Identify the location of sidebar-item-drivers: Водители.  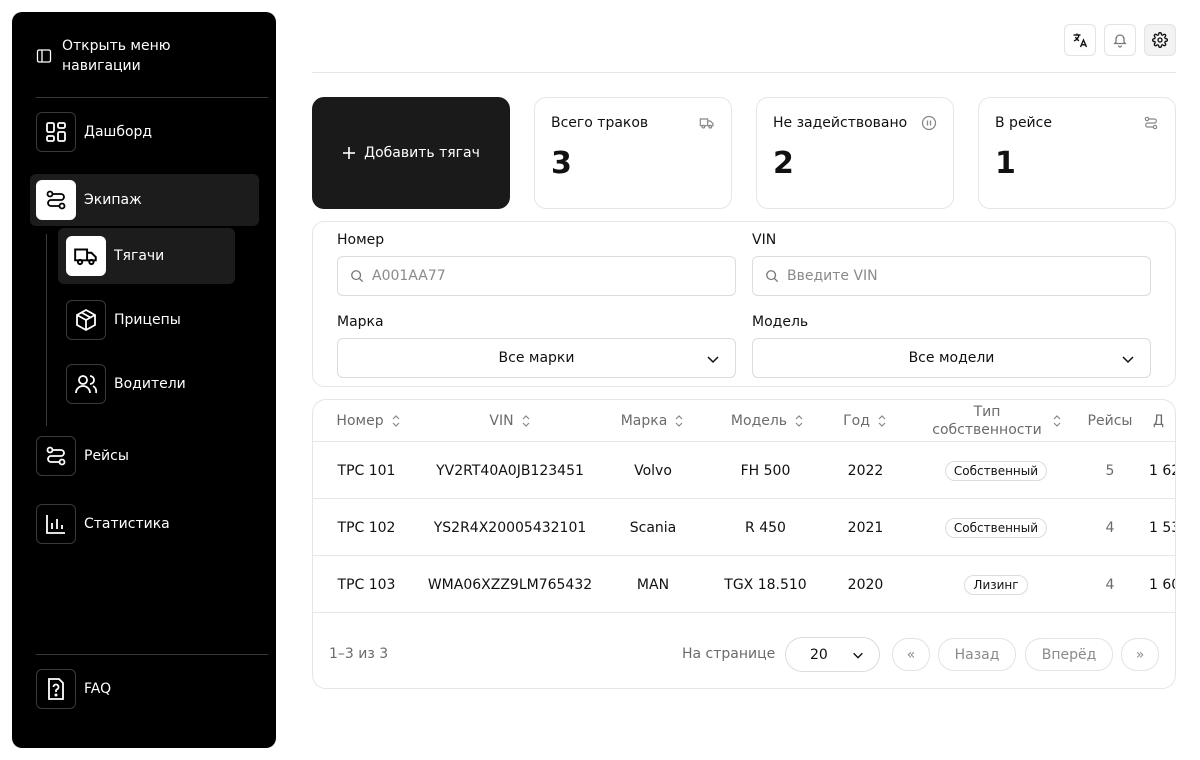
(126, 384).